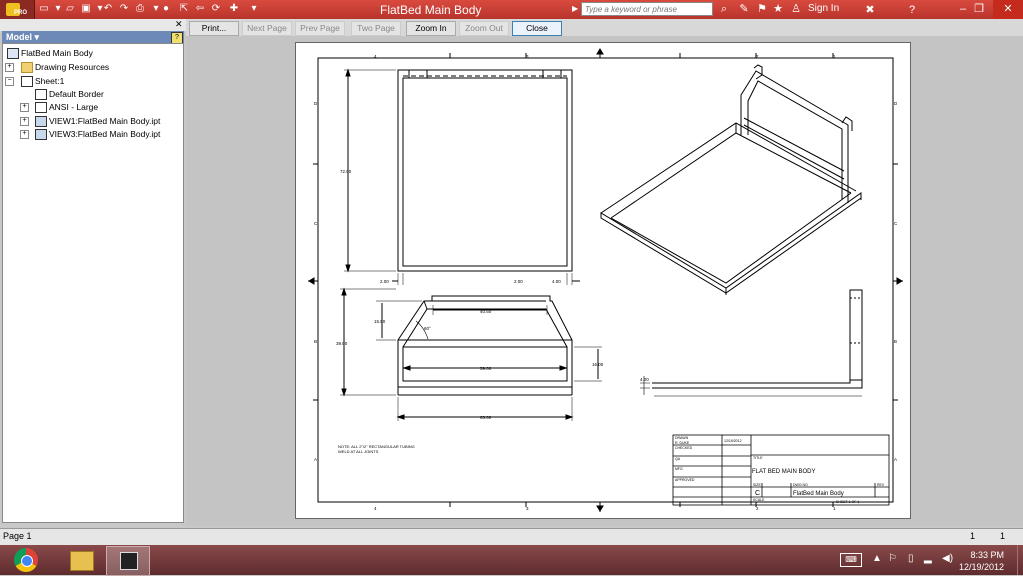 Image resolution: width=1023 pixels, height=576 pixels. I want to click on new-icon: ▭, so click(44, 9).